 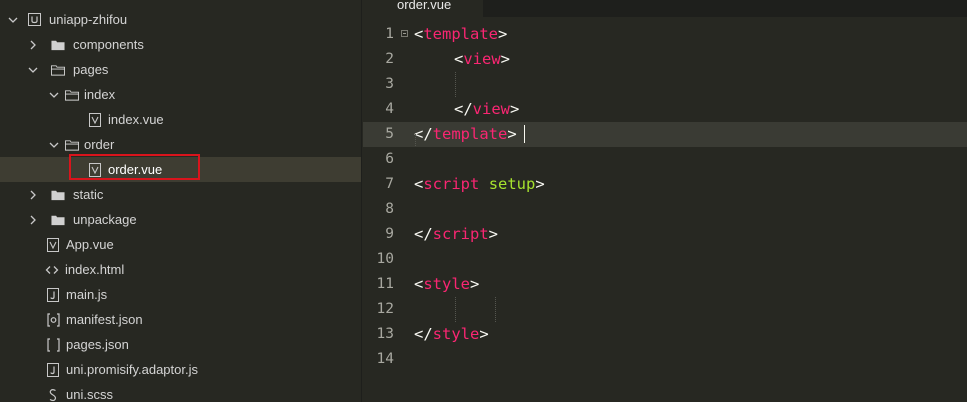 I want to click on tree-item-components: components, so click(x=181, y=44).